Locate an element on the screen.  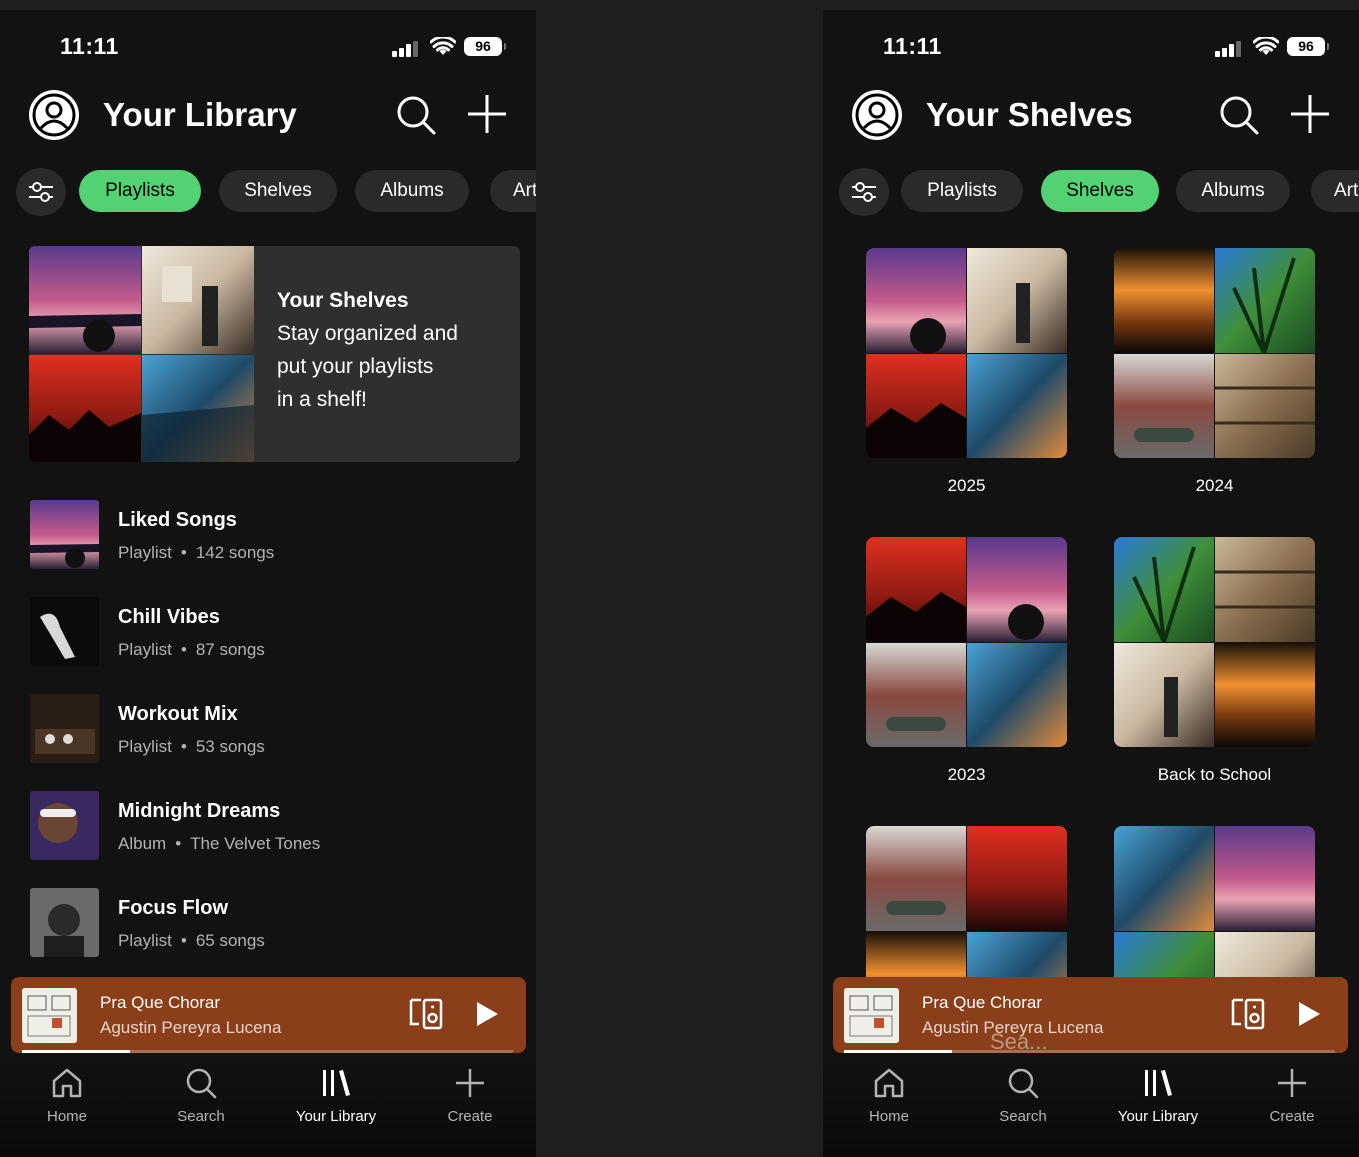
library-header: Your Library is located at coordinates (268, 126).